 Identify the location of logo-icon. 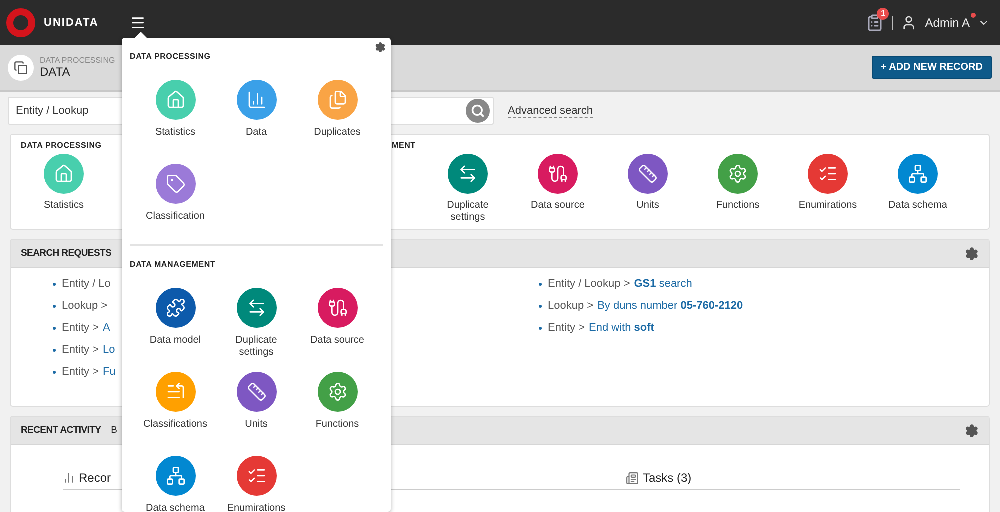
(21, 23).